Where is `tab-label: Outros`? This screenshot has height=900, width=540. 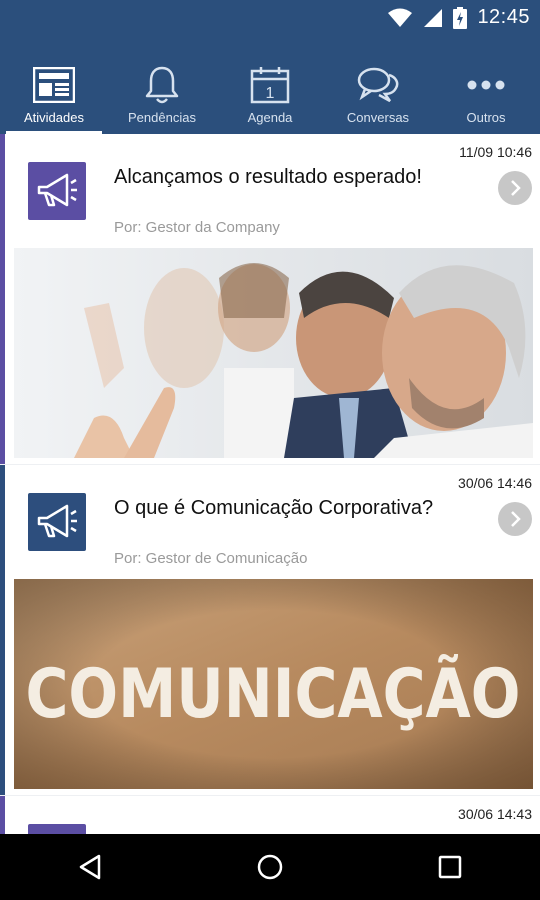
tab-label: Outros is located at coordinates (486, 117).